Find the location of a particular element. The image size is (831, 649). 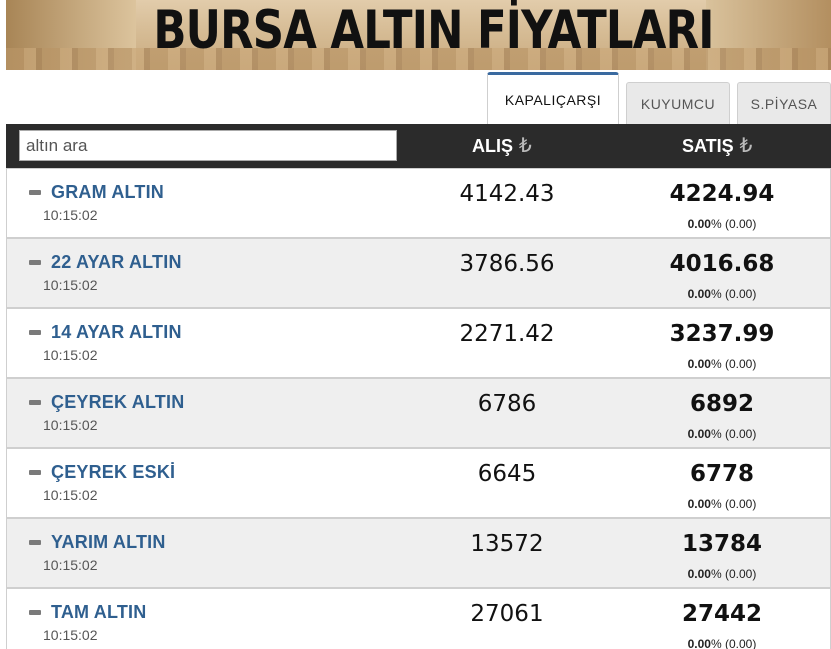

gold-name: 22 AYAR ALTIN is located at coordinates (116, 262).